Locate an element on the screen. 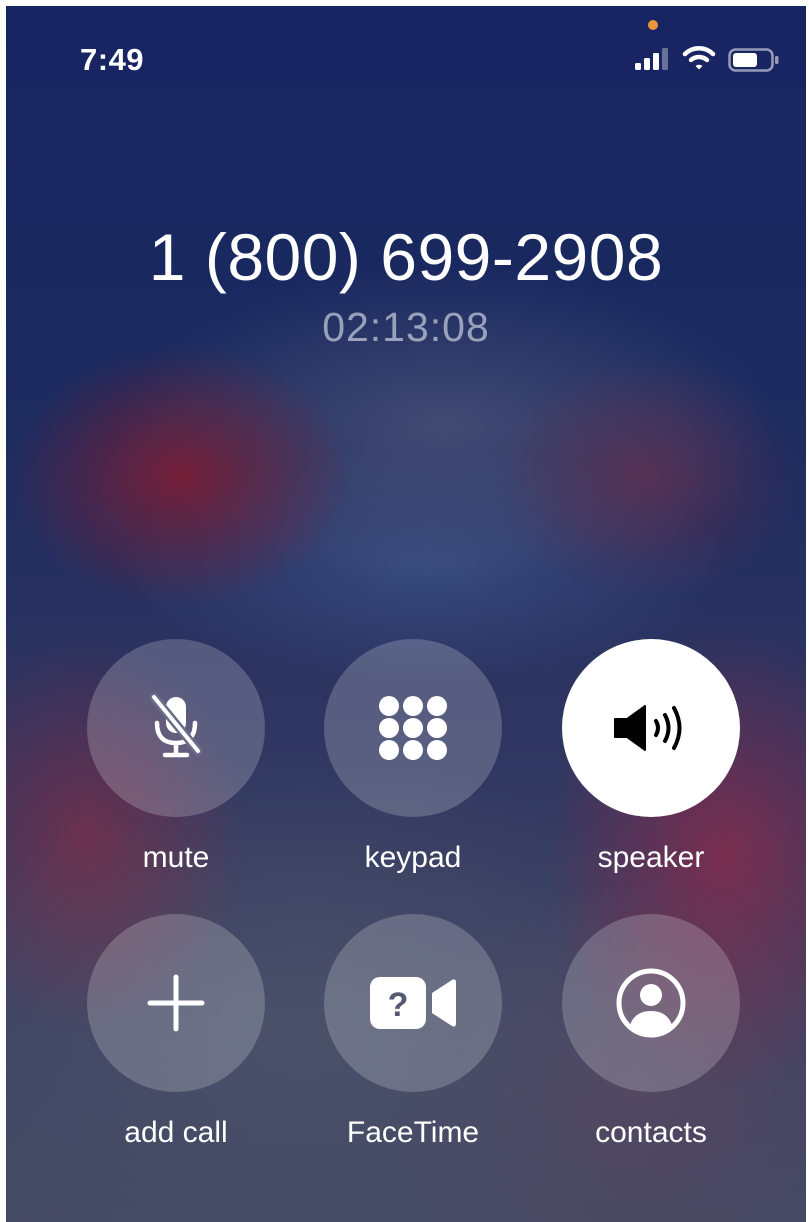 The image size is (809, 1222). mute-control: mute is located at coordinates (176, 757).